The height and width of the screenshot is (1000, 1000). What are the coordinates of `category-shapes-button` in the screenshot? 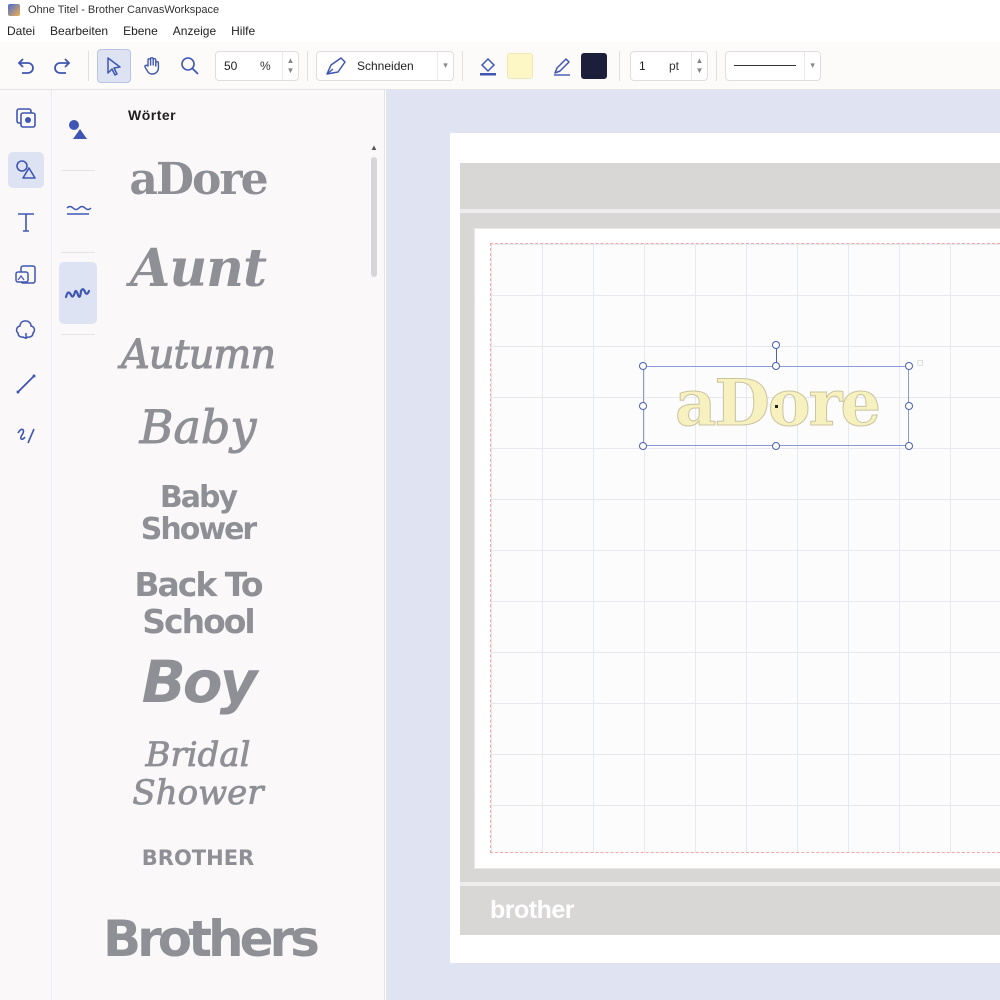 It's located at (78, 129).